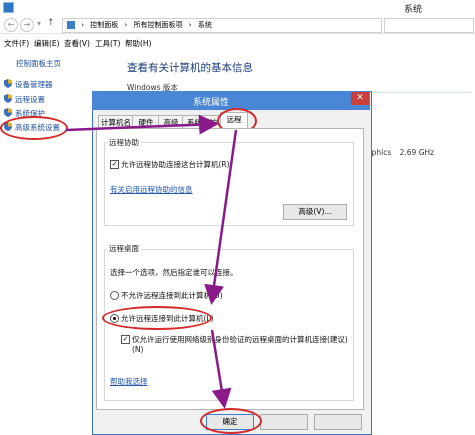 This screenshot has width=475, height=435. I want to click on arrow-to-ok-button, so click(221, 369).